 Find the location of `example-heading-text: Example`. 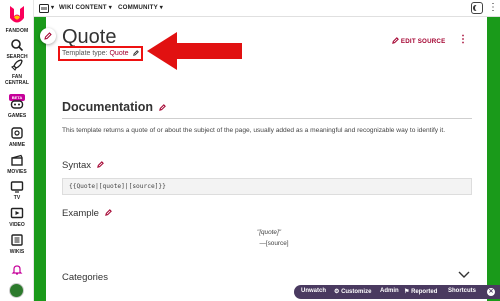

example-heading-text: Example is located at coordinates (80, 213).